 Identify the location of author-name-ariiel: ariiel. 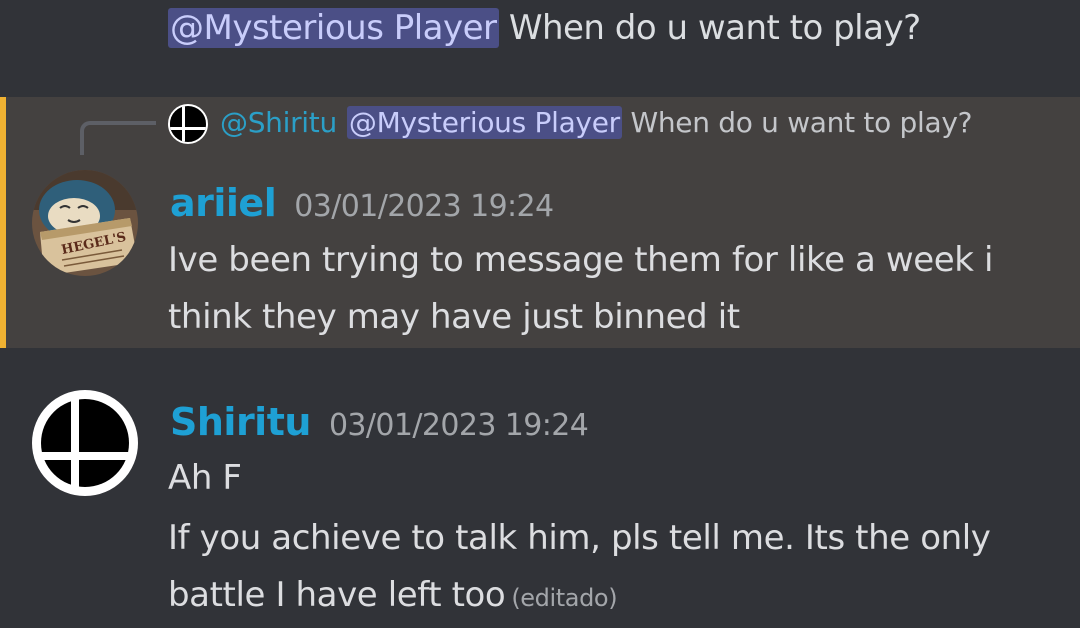
(223, 203).